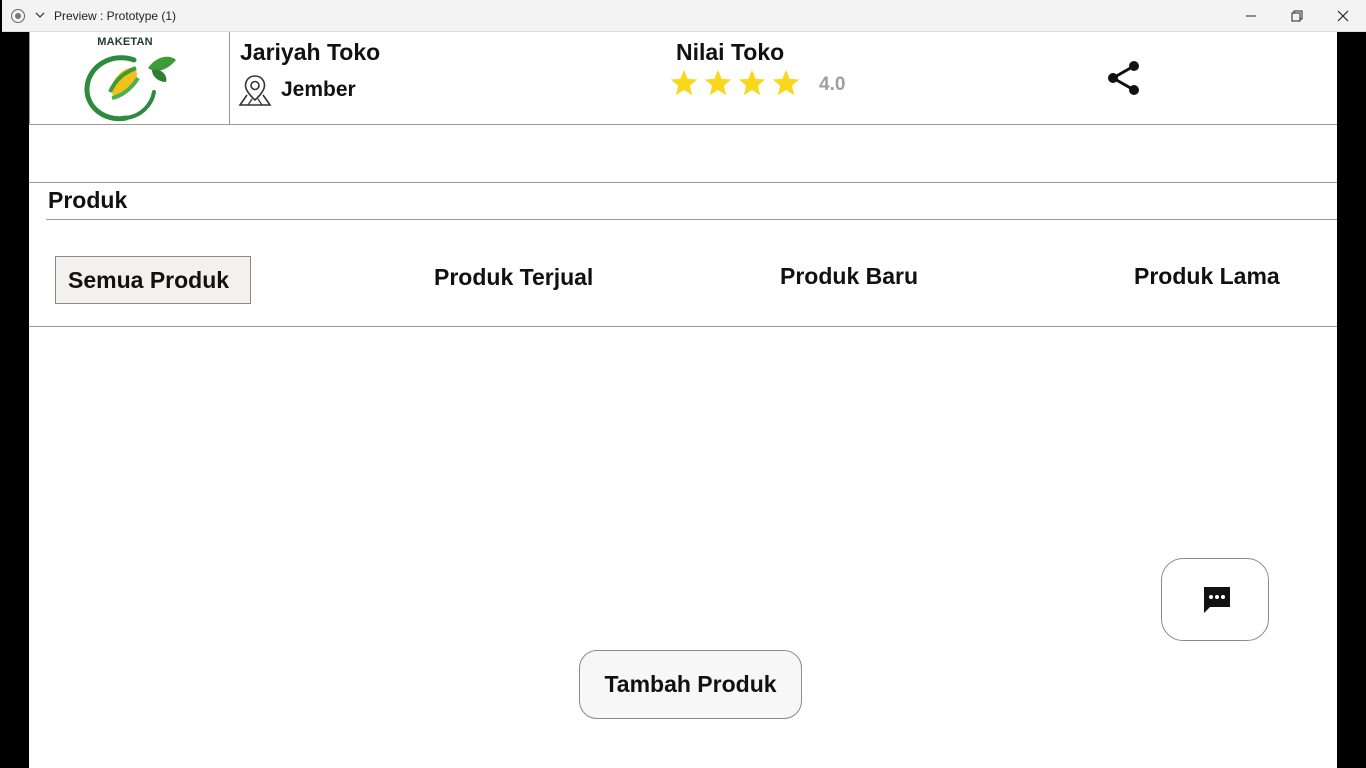 The width and height of the screenshot is (1366, 768). I want to click on close-button, so click(1343, 16).